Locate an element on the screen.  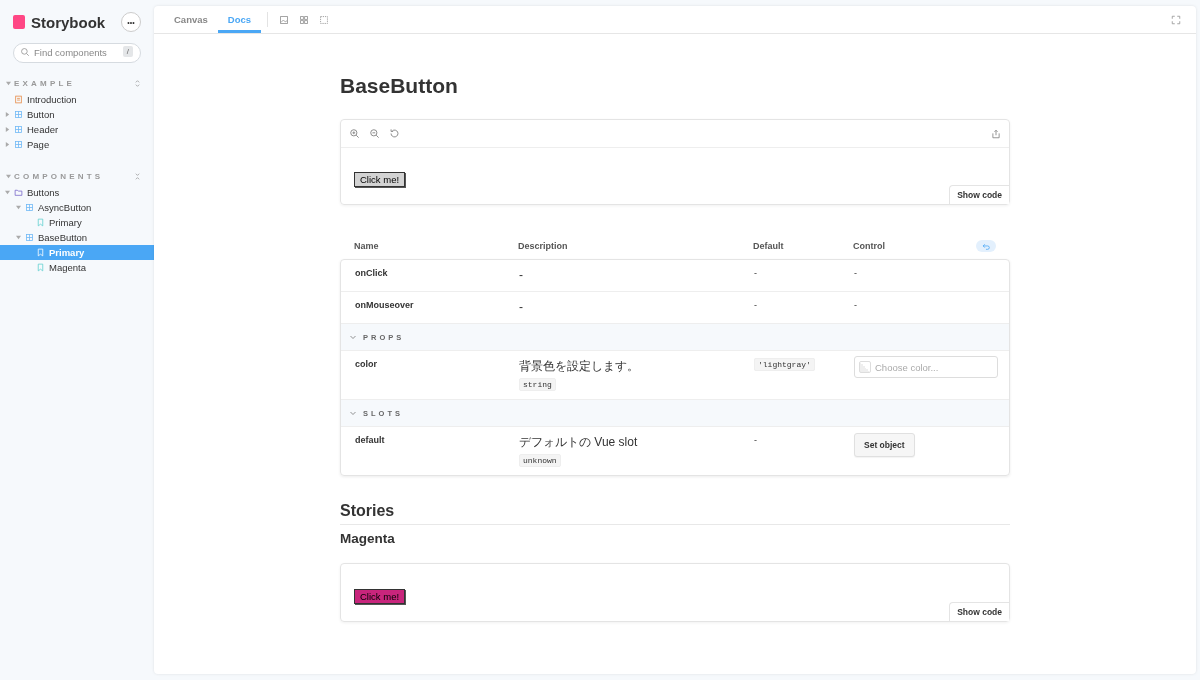
column-header: Default is located at coordinates (769, 246).